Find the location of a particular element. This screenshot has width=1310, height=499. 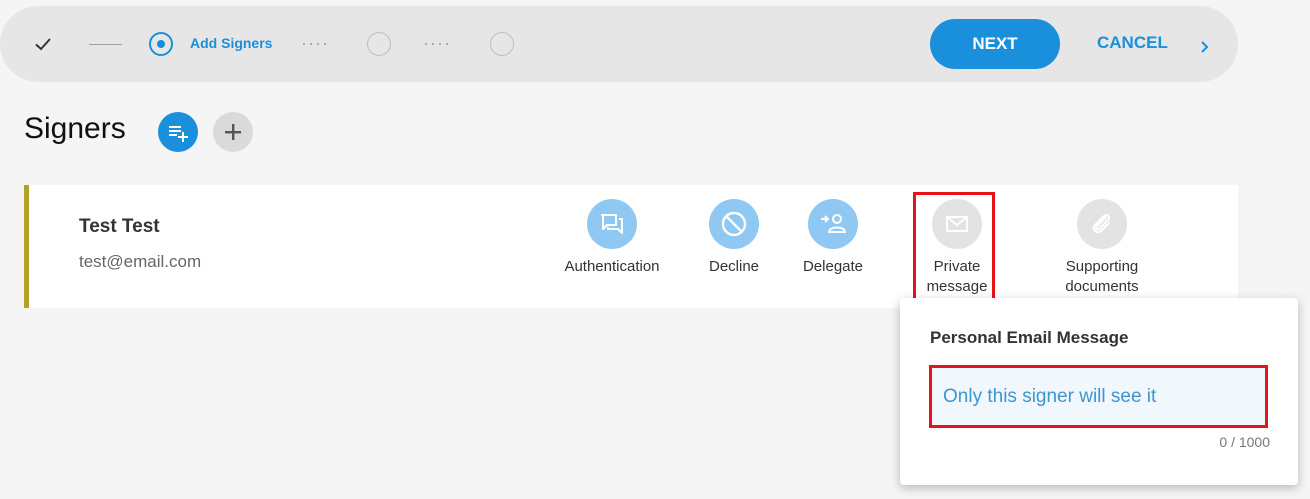

authentication-action: Authentication is located at coordinates (612, 238).